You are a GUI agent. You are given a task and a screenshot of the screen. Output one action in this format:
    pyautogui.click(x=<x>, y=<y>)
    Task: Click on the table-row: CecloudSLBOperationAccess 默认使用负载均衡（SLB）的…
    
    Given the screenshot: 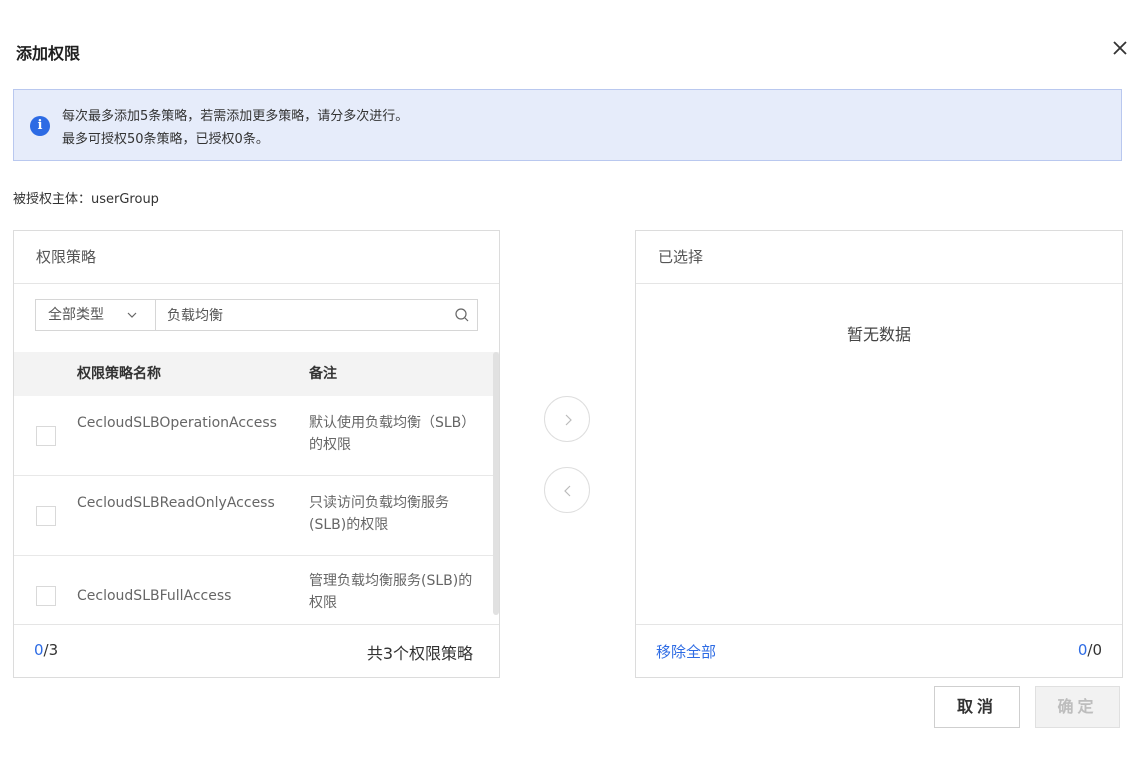 What is the action you would take?
    pyautogui.click(x=256, y=436)
    